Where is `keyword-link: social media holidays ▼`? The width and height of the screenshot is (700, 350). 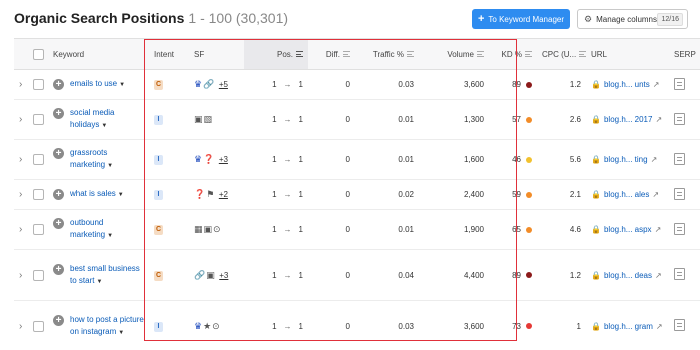 keyword-link: social media holidays ▼ is located at coordinates (107, 119).